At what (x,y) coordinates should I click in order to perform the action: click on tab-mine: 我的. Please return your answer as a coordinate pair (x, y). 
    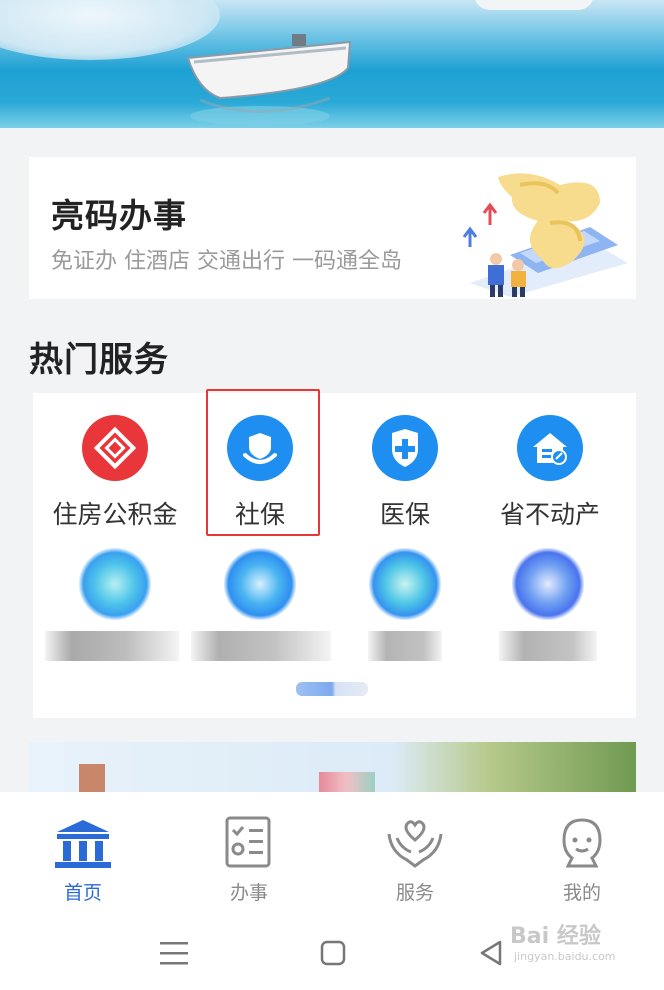
    Looking at the image, I should click on (582, 860).